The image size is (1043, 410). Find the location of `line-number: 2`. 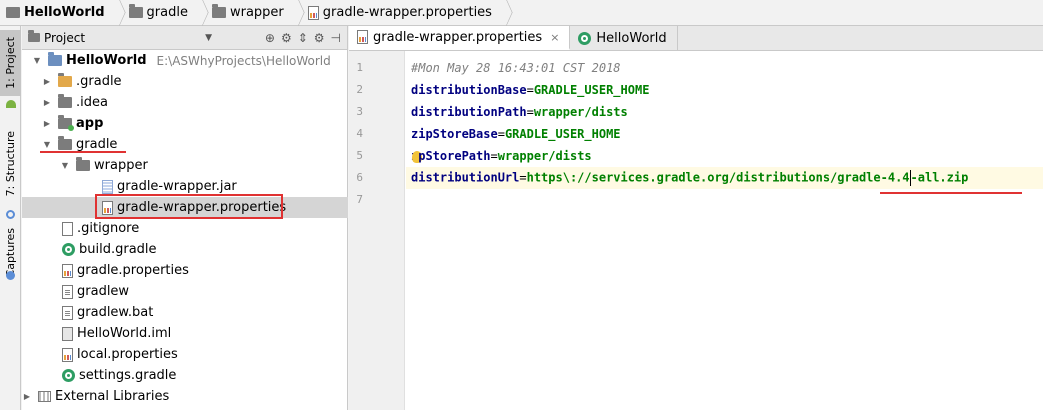

line-number: 2 is located at coordinates (359, 89).